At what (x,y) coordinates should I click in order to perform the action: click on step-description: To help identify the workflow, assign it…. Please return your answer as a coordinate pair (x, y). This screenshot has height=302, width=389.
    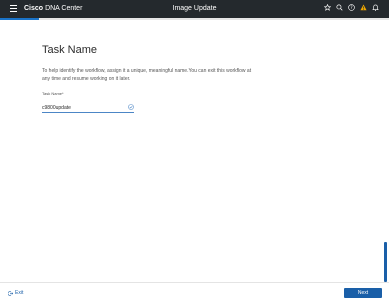
    Looking at the image, I should click on (147, 75).